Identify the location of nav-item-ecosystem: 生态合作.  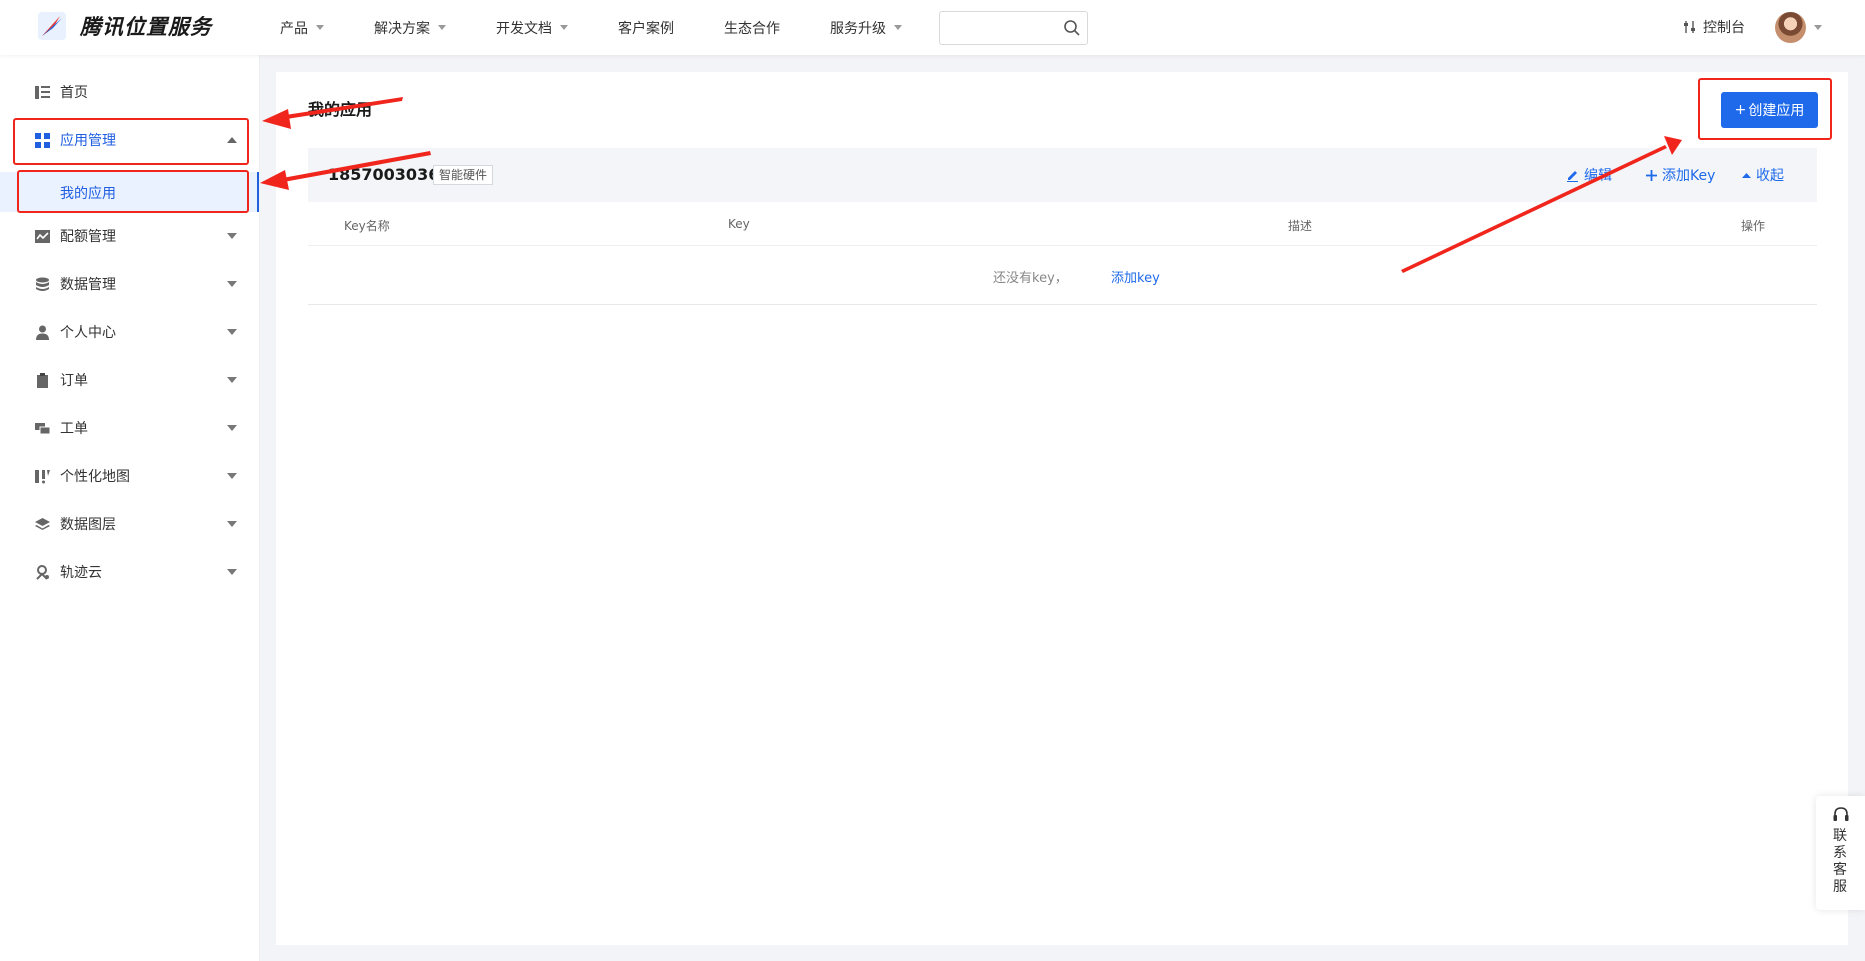
(752, 28).